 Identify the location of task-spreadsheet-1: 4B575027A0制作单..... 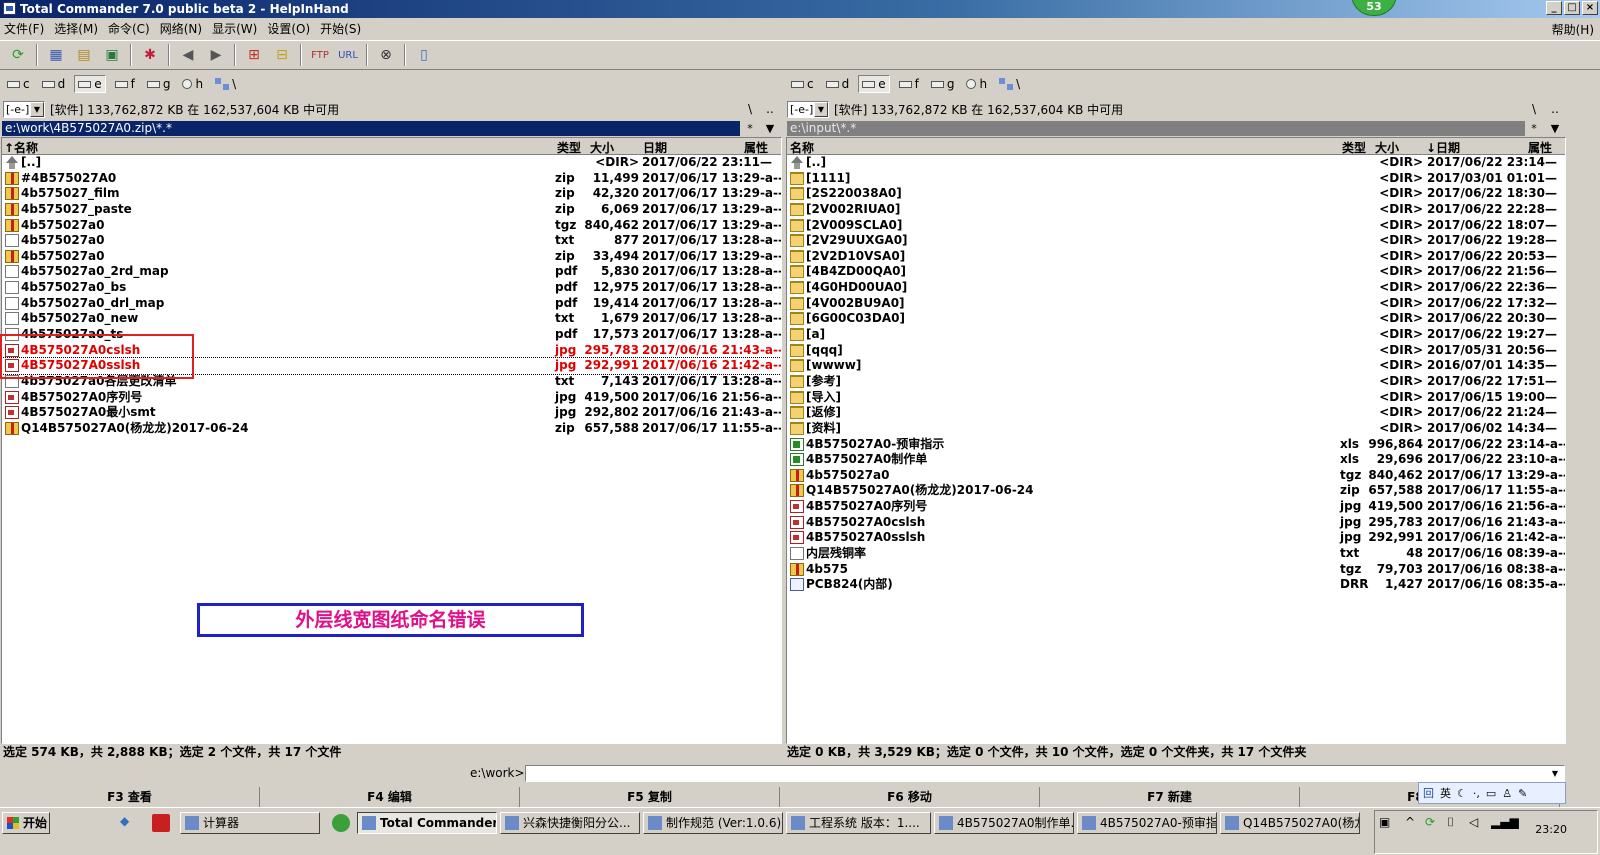
(1004, 823).